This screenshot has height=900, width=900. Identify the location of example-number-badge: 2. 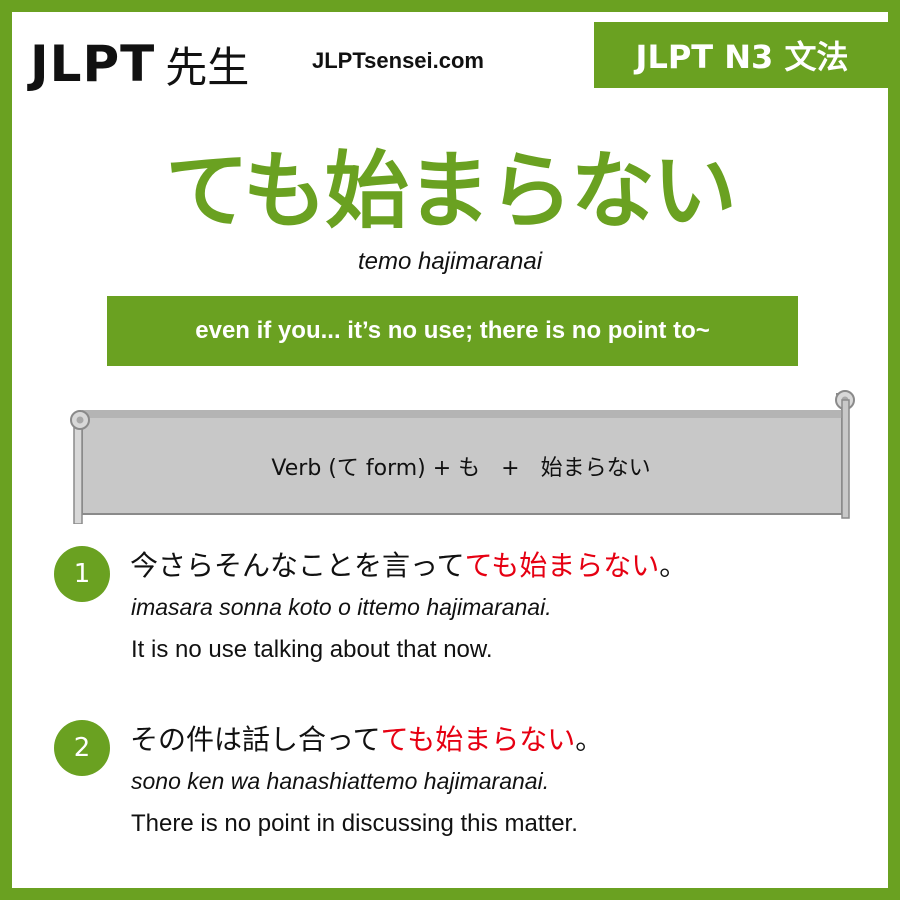
(82, 748).